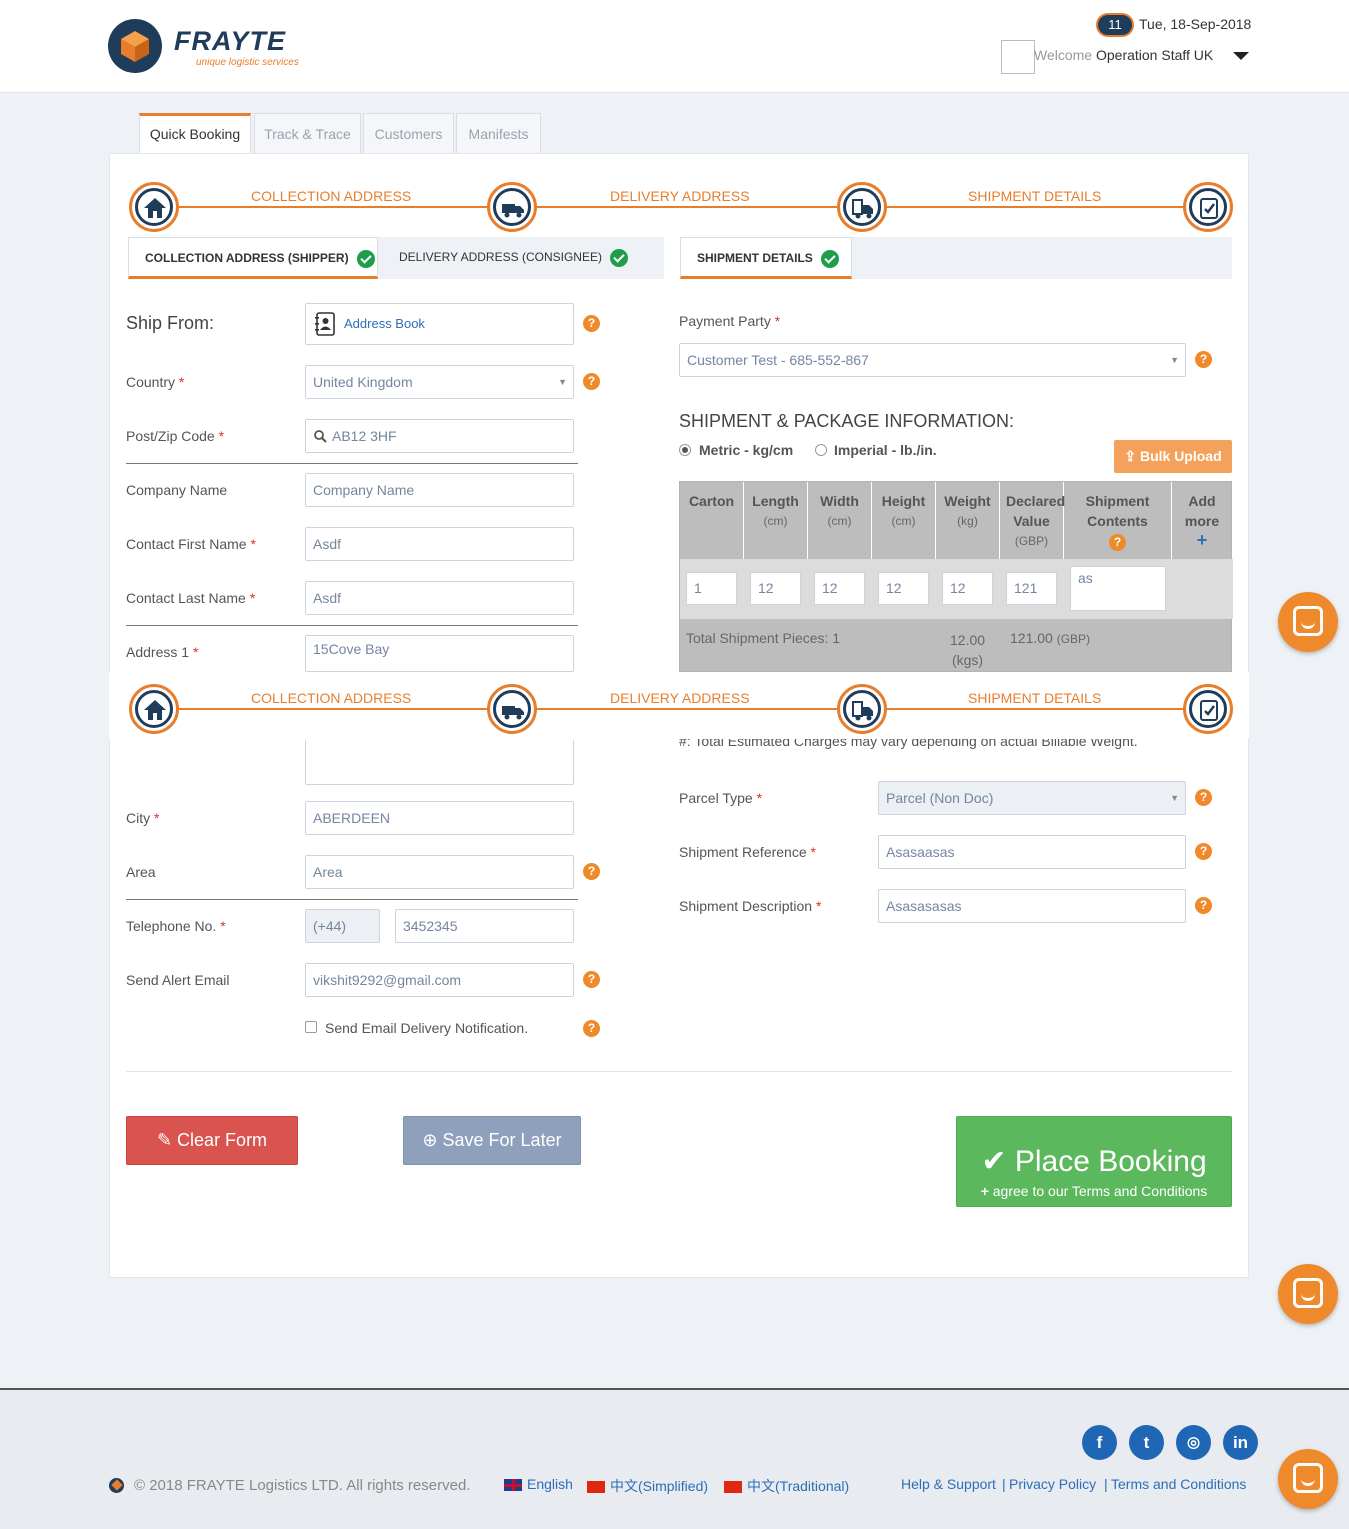  What do you see at coordinates (538, 1484) in the screenshot?
I see `language-english-link: English` at bounding box center [538, 1484].